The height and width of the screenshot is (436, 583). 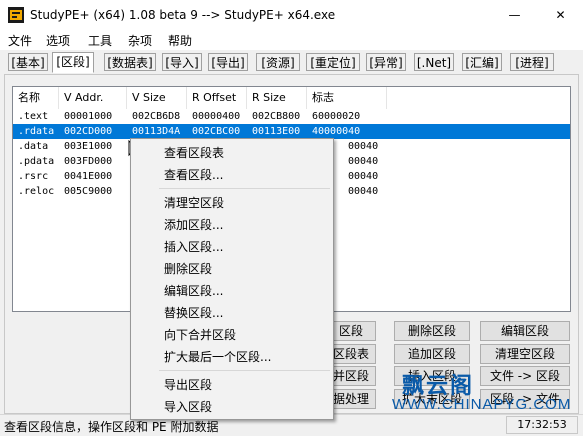 What do you see at coordinates (482, 62) in the screenshot?
I see `tab-disassembly: [汇编]` at bounding box center [482, 62].